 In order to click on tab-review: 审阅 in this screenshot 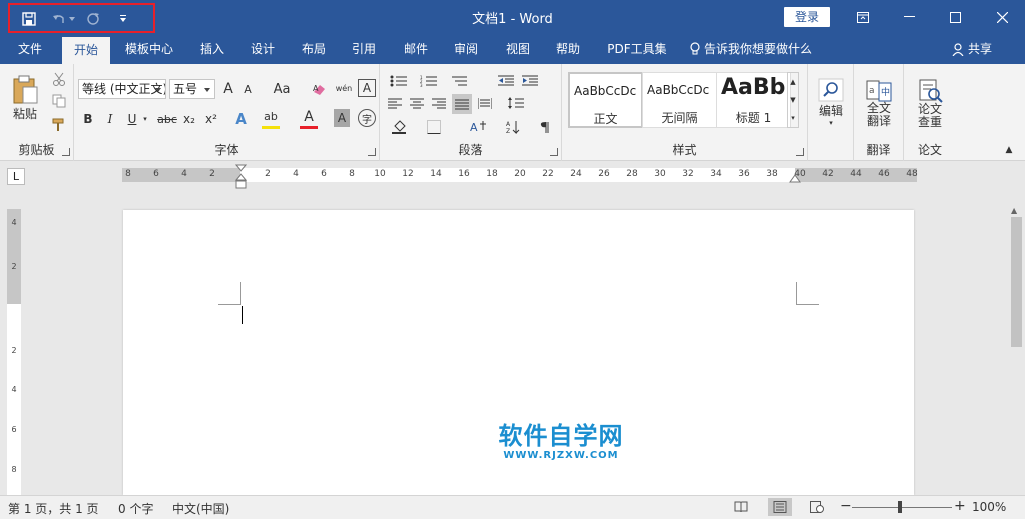, I will do `click(466, 49)`.